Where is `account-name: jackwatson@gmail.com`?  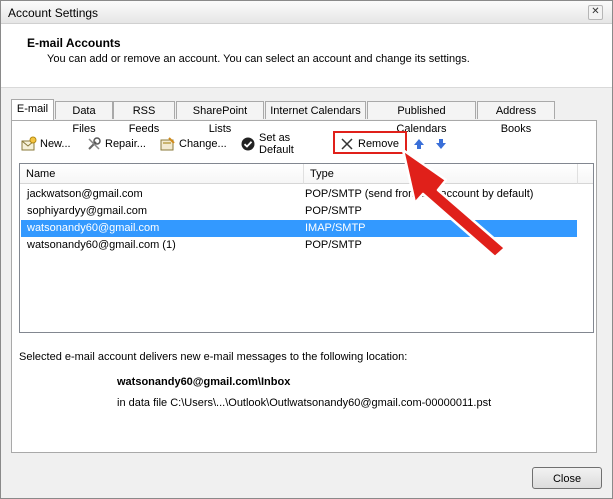
account-name: jackwatson@gmail.com is located at coordinates (85, 194).